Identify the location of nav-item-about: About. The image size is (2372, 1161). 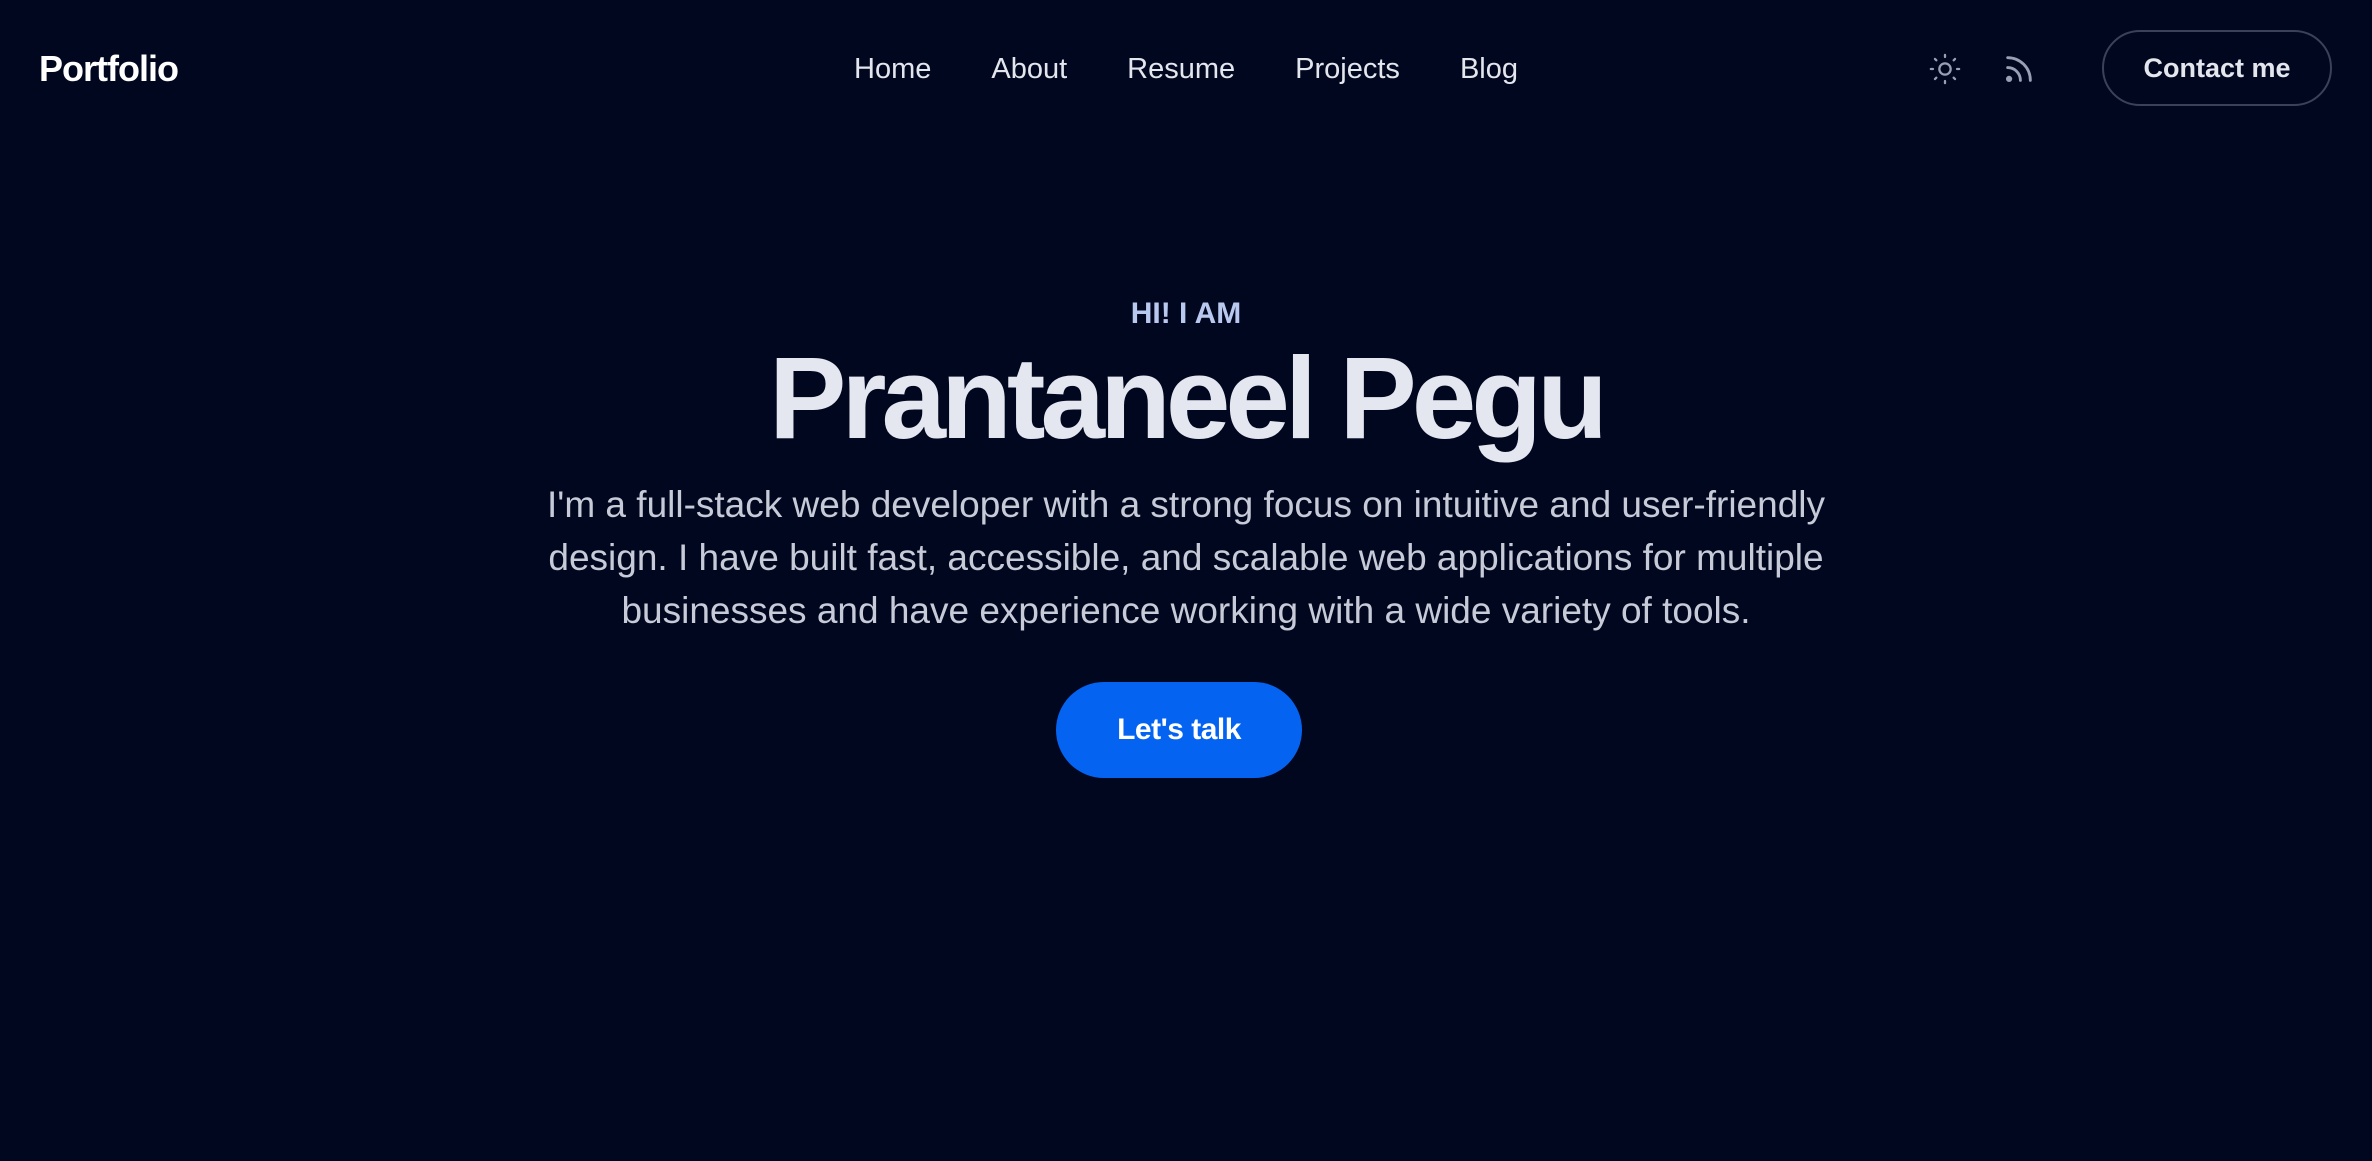
(1029, 69).